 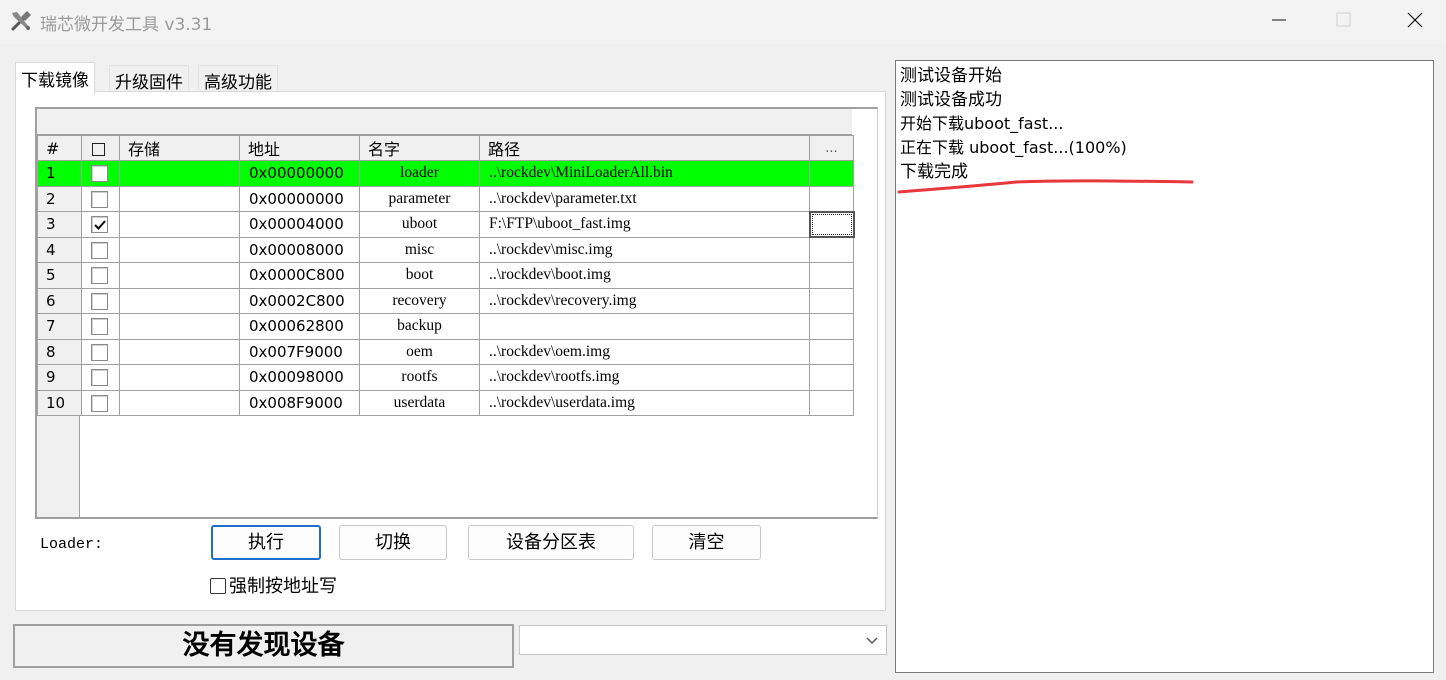 What do you see at coordinates (419, 377) in the screenshot?
I see `row-name: rootfs` at bounding box center [419, 377].